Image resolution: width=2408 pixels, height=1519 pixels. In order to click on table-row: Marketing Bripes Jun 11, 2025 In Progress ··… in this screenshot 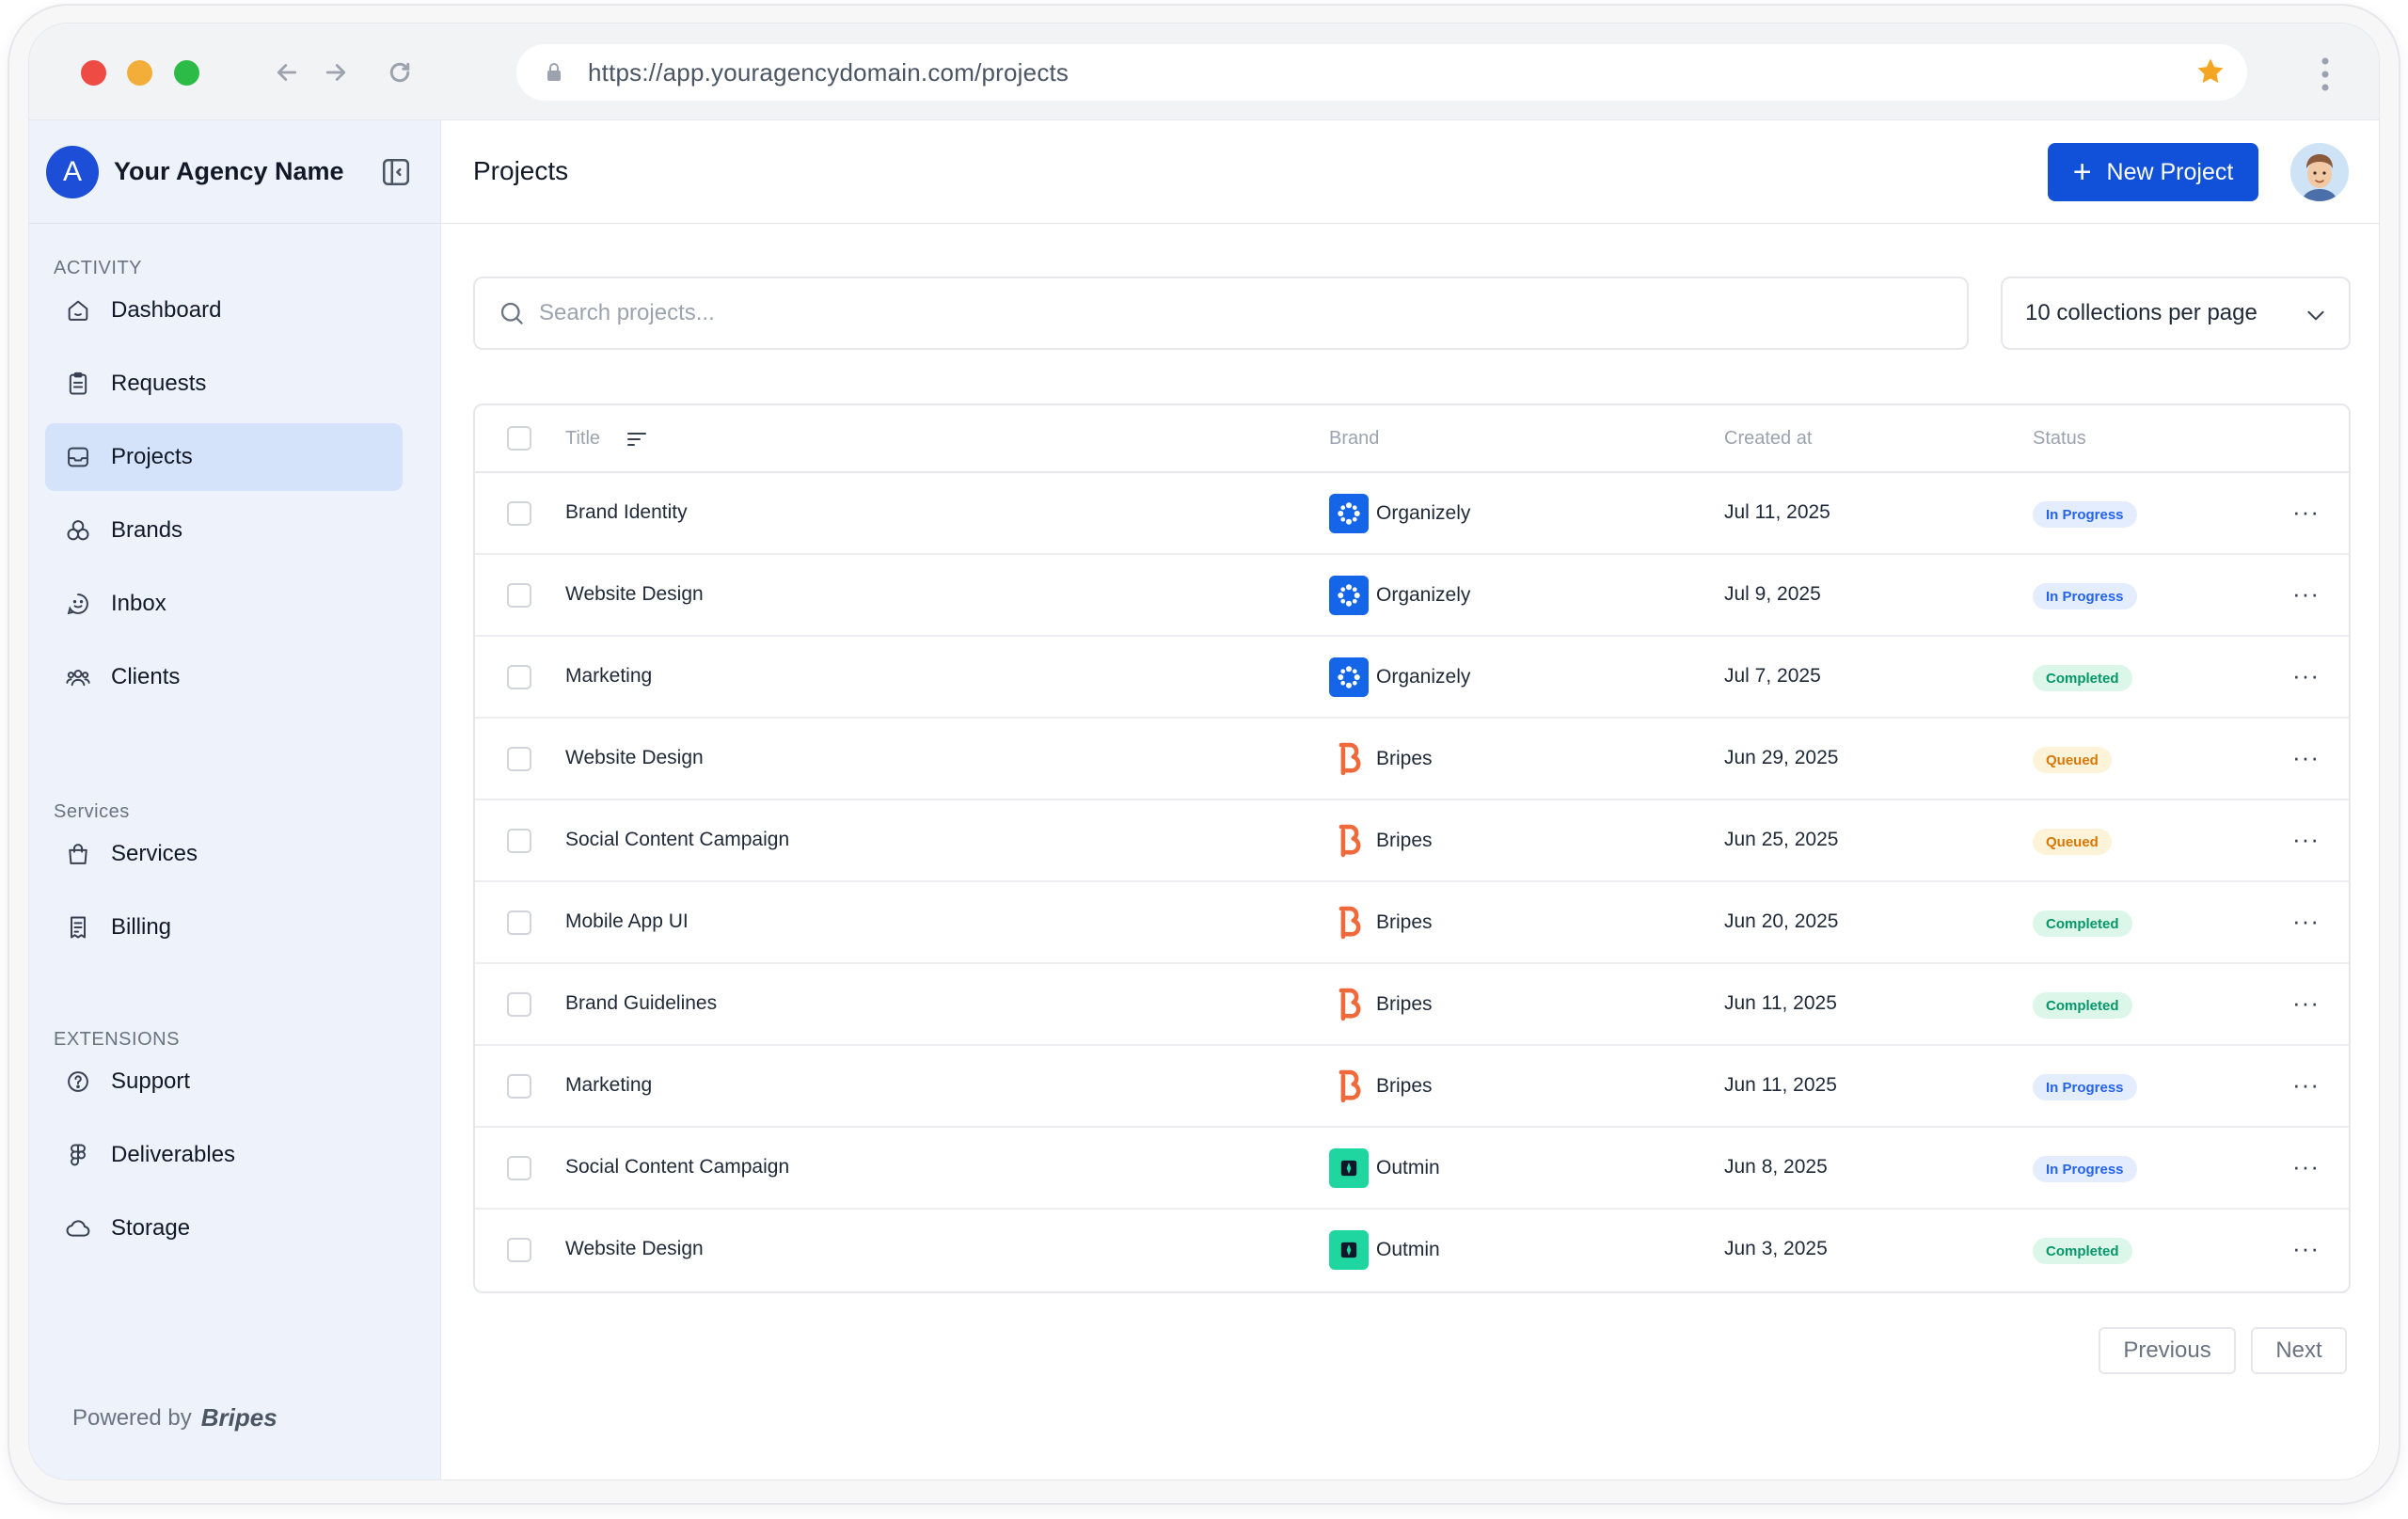, I will do `click(1412, 1087)`.